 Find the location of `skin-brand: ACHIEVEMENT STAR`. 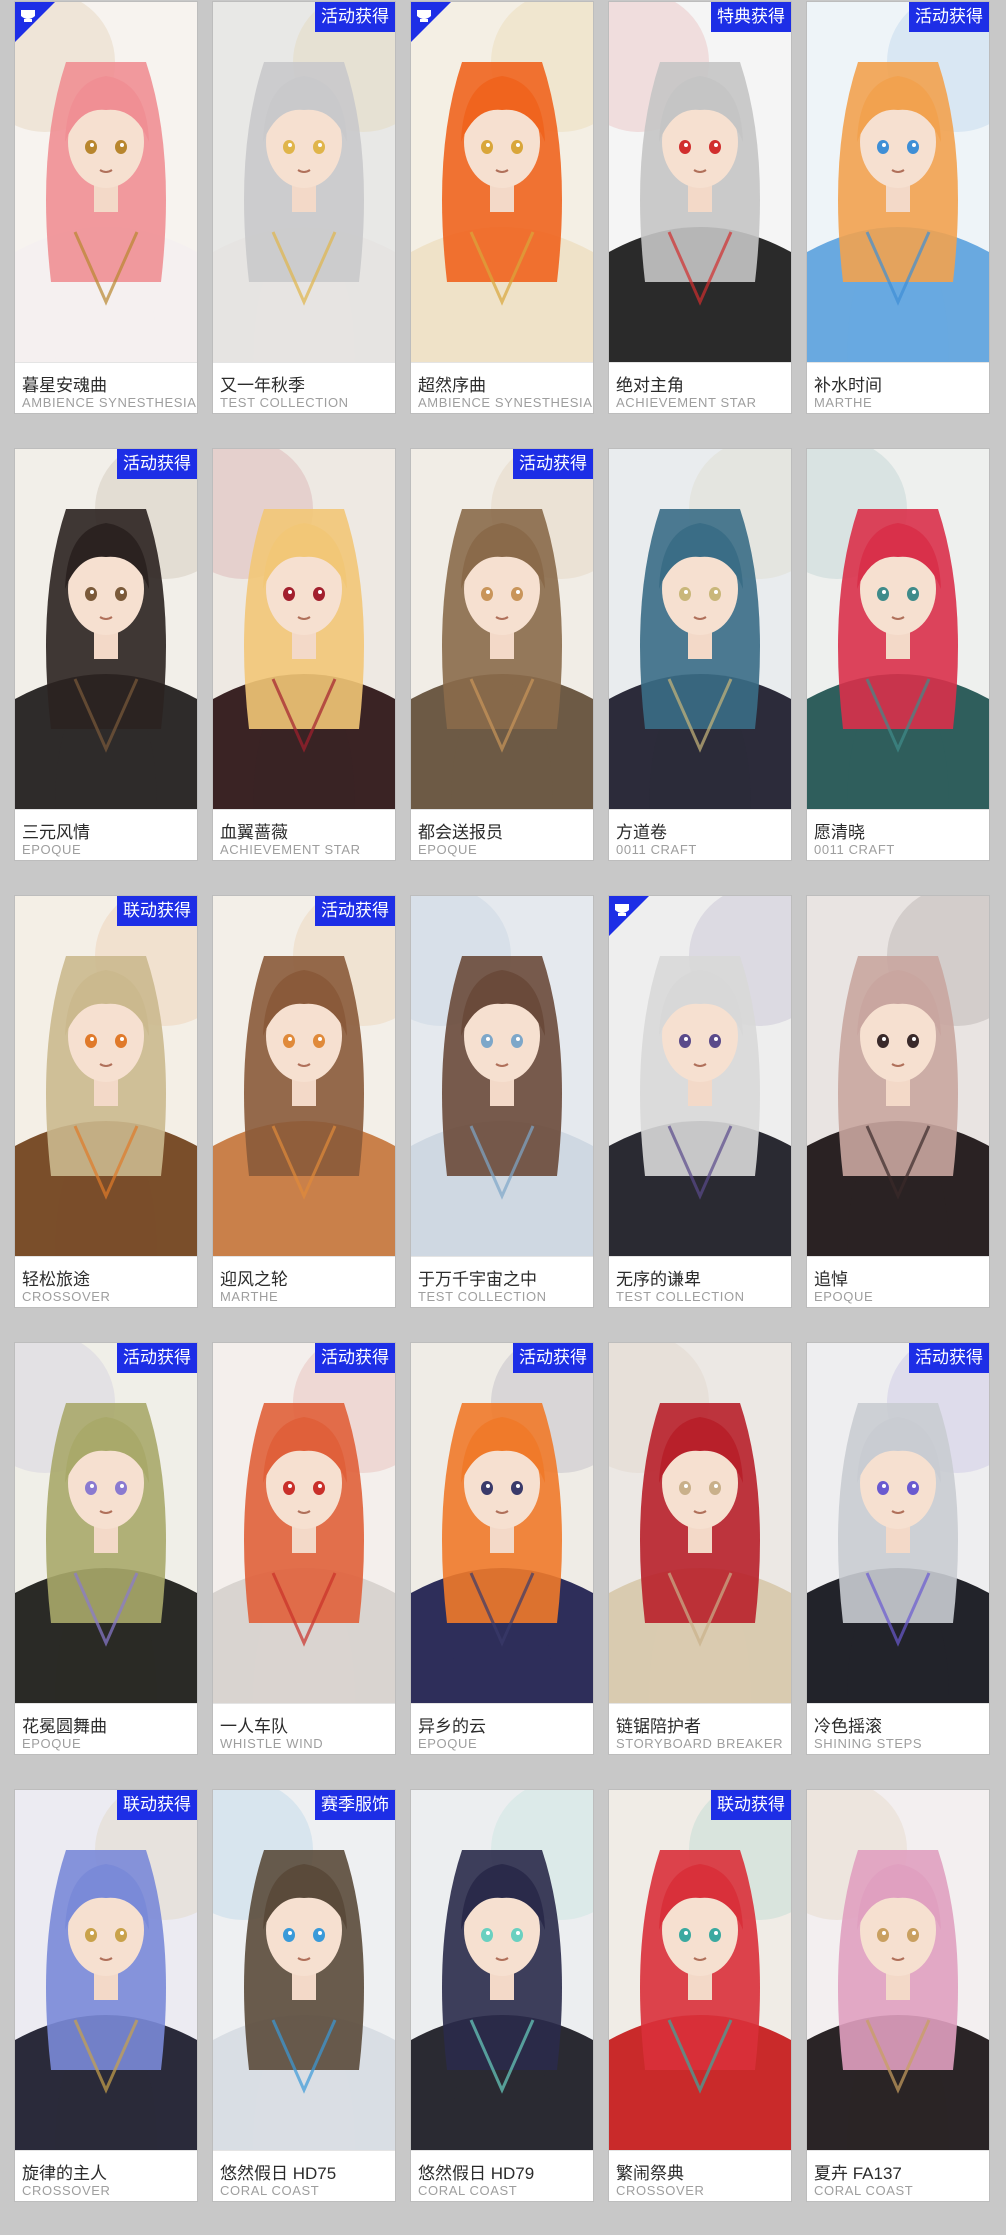

skin-brand: ACHIEVEMENT STAR is located at coordinates (290, 849).